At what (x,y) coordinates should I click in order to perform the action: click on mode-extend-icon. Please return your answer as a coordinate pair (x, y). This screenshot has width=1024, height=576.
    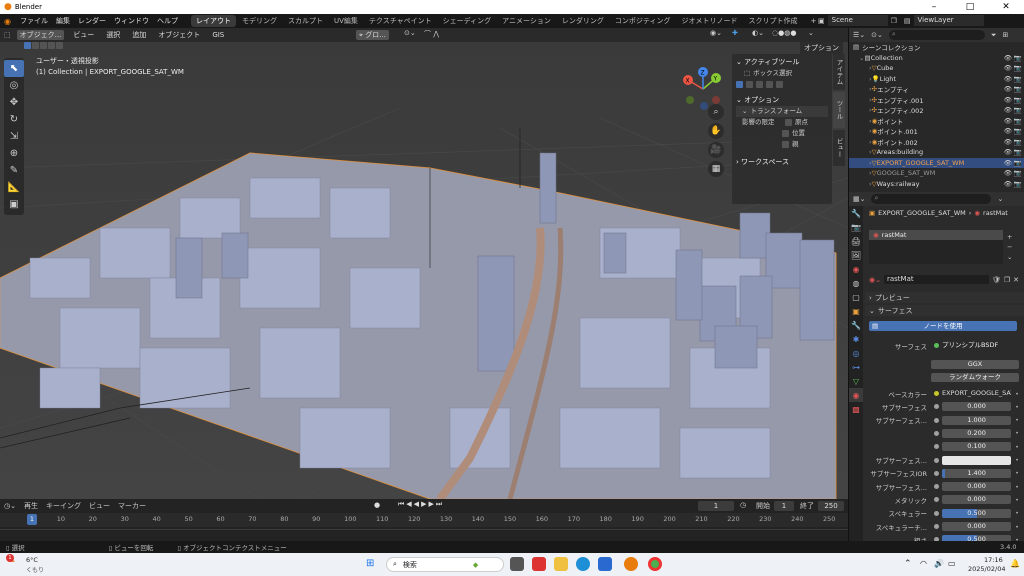
    Looking at the image, I should click on (749, 84).